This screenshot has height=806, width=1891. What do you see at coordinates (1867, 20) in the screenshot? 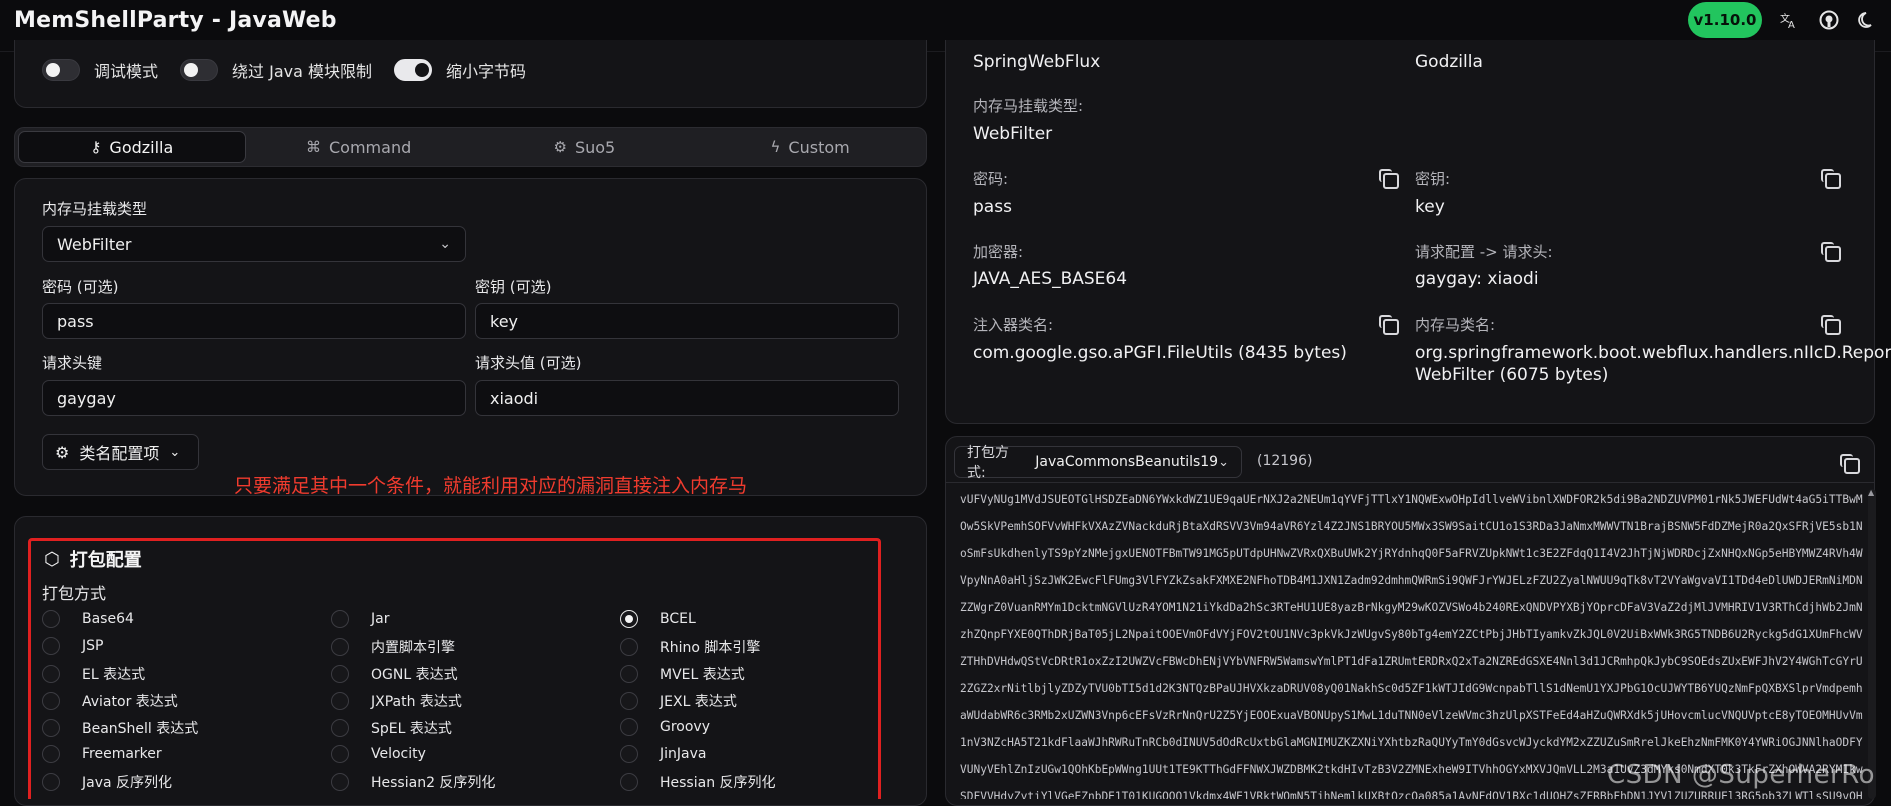
I see `moon-icon` at bounding box center [1867, 20].